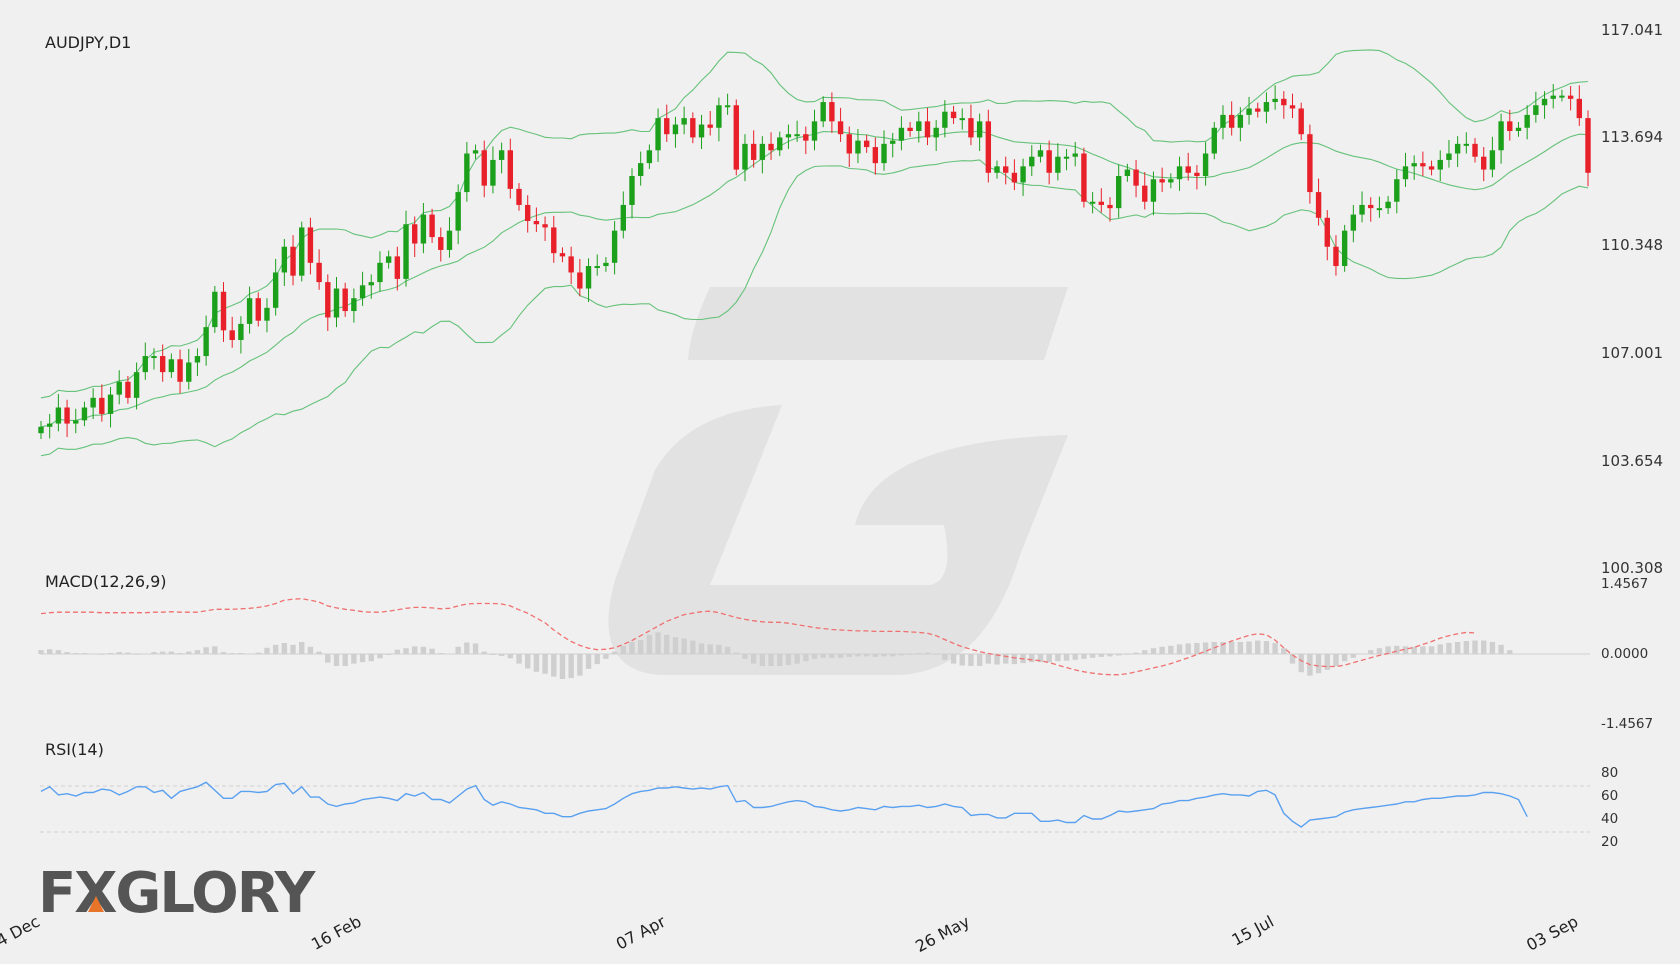 This screenshot has width=1680, height=964. What do you see at coordinates (1609, 773) in the screenshot?
I see `rsi-tick: 80` at bounding box center [1609, 773].